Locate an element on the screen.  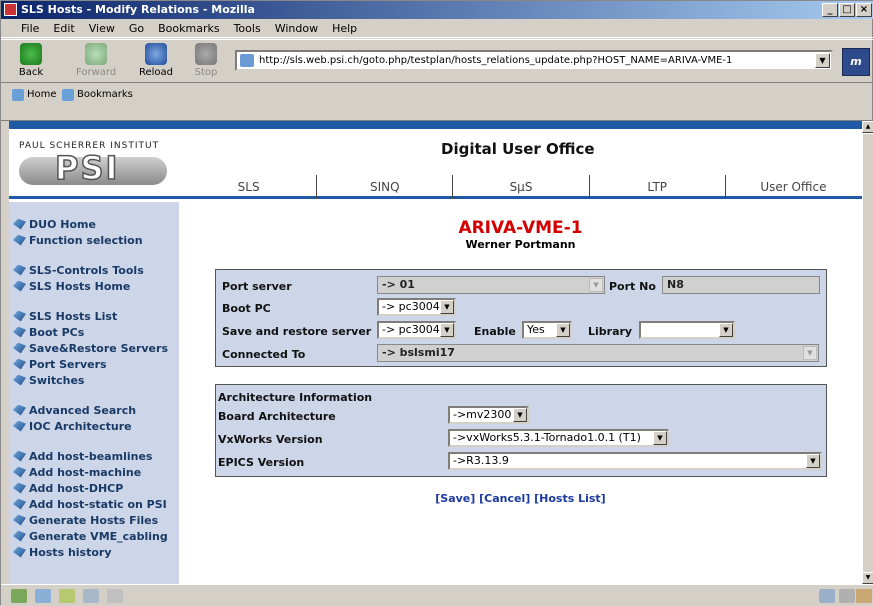
menu-view: View is located at coordinates (102, 28).